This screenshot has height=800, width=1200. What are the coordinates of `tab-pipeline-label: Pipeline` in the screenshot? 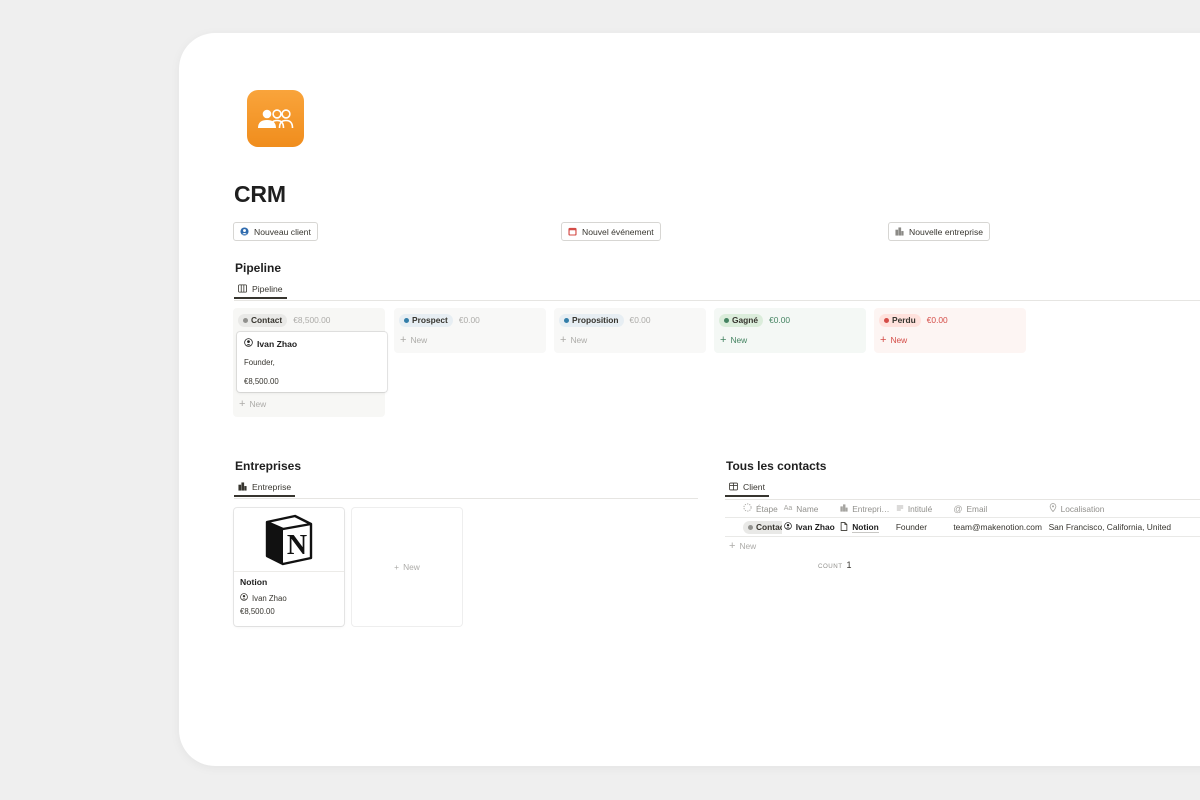 It's located at (267, 289).